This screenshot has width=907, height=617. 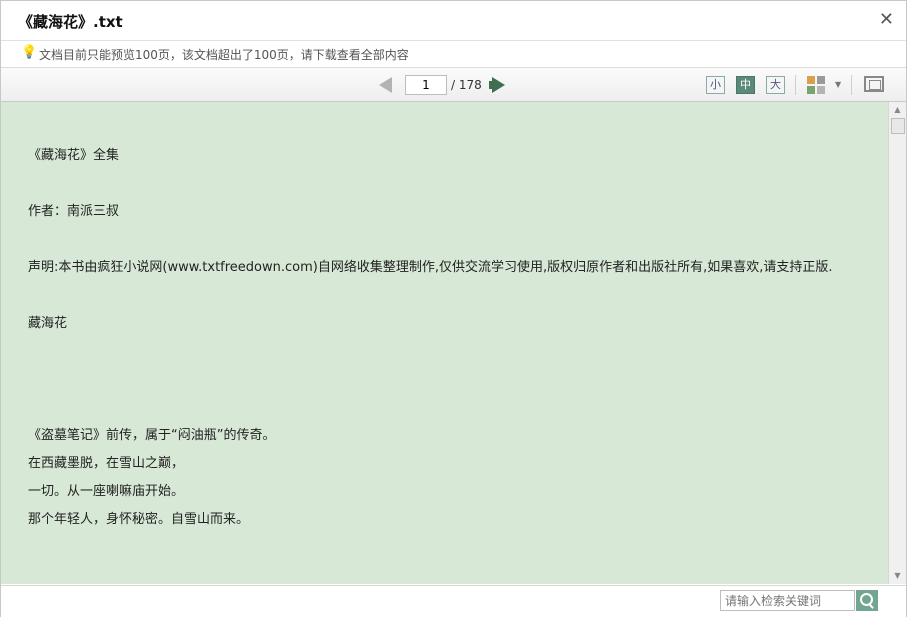 What do you see at coordinates (867, 600) in the screenshot?
I see `search-button` at bounding box center [867, 600].